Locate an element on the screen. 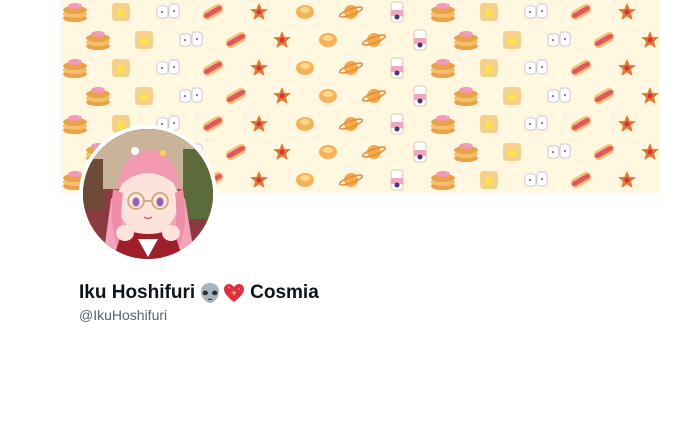  display-name: Iku Hoshifuri Cosmia is located at coordinates (199, 293).